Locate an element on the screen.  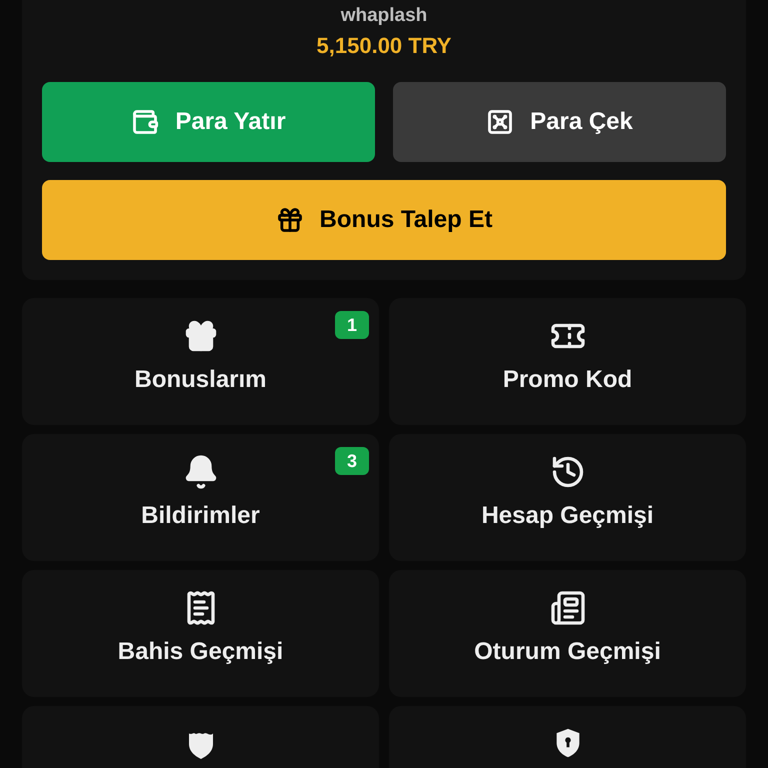
newspaper-icon is located at coordinates (568, 608).